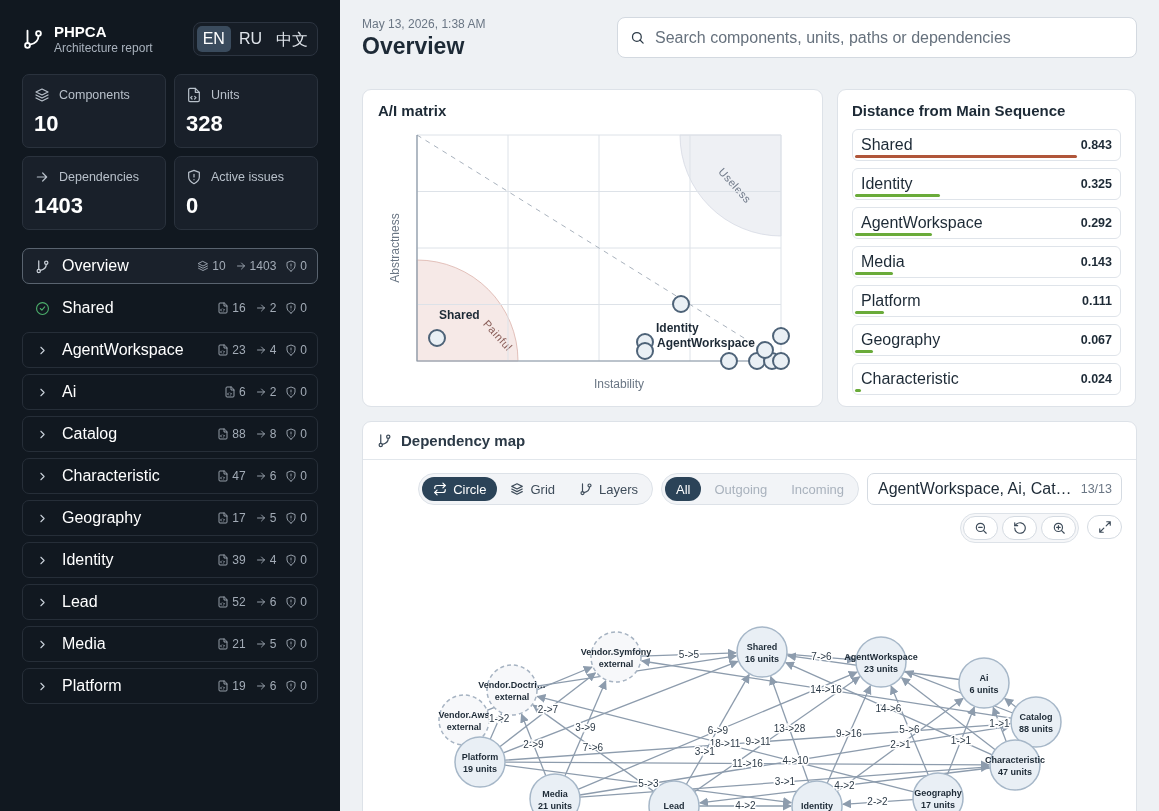  Describe the element at coordinates (821, 656) in the screenshot. I see `edge-label: 7->6` at that location.